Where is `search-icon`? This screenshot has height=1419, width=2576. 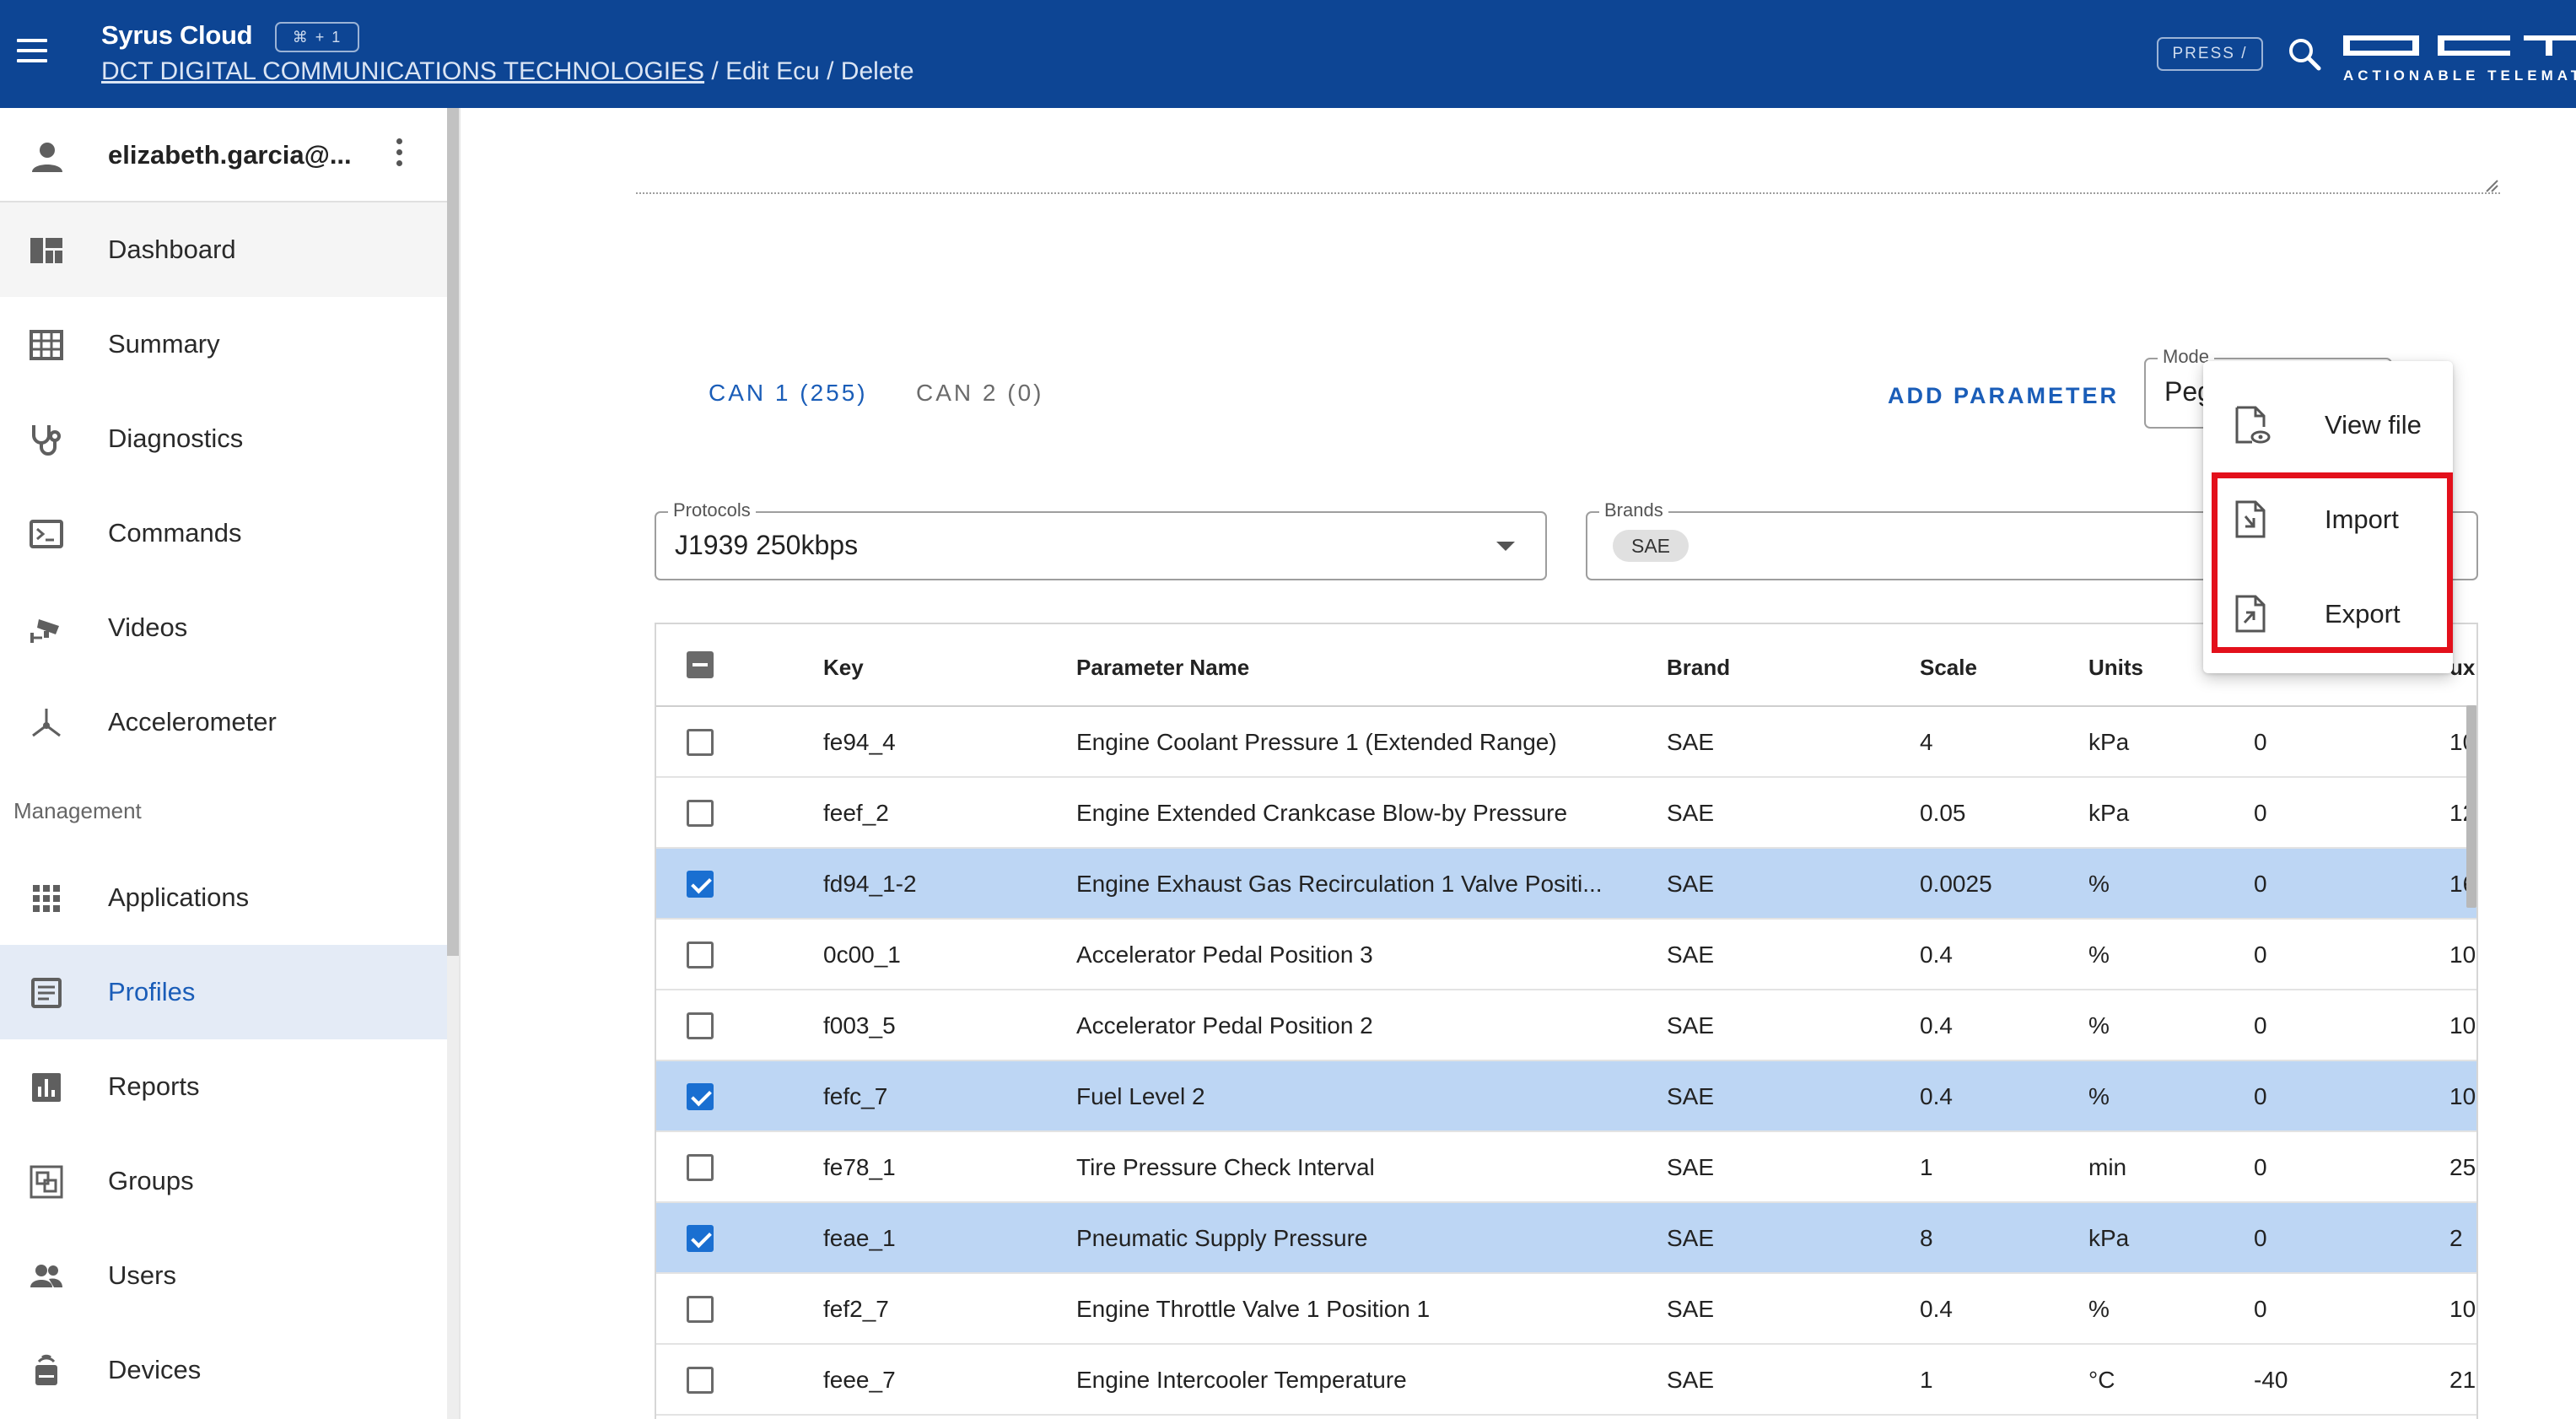
search-icon is located at coordinates (2304, 54).